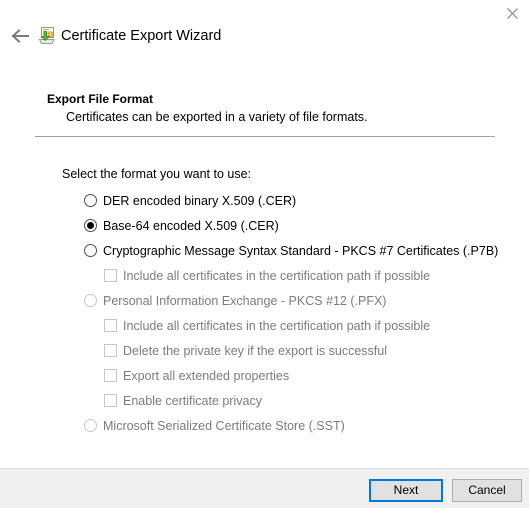 The height and width of the screenshot is (508, 529). I want to click on title-bar: Certificate Export Wizard, so click(264, 32).